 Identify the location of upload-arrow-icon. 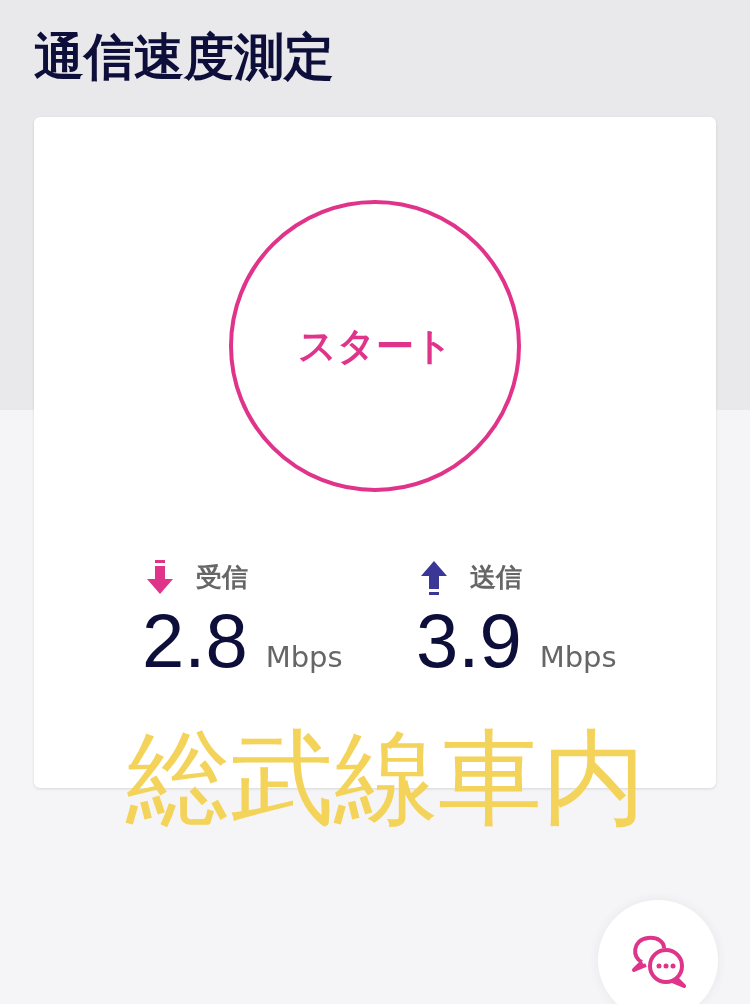
(434, 577).